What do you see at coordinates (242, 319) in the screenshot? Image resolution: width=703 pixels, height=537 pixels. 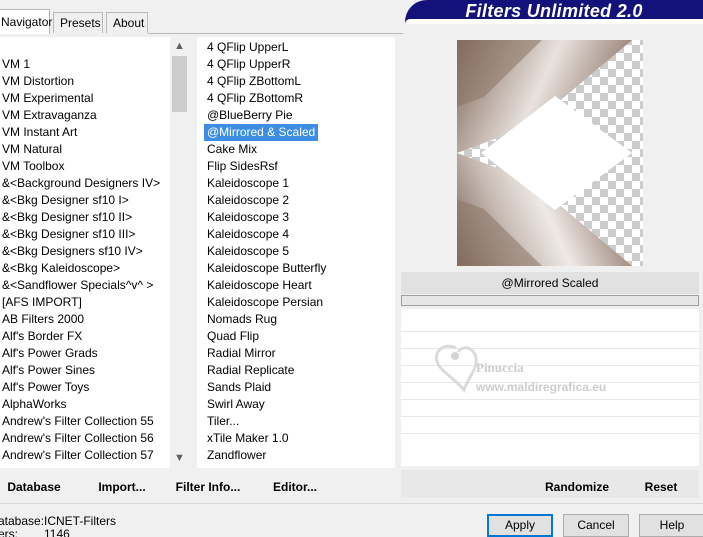 I see `filter-item: Nomads Rug` at bounding box center [242, 319].